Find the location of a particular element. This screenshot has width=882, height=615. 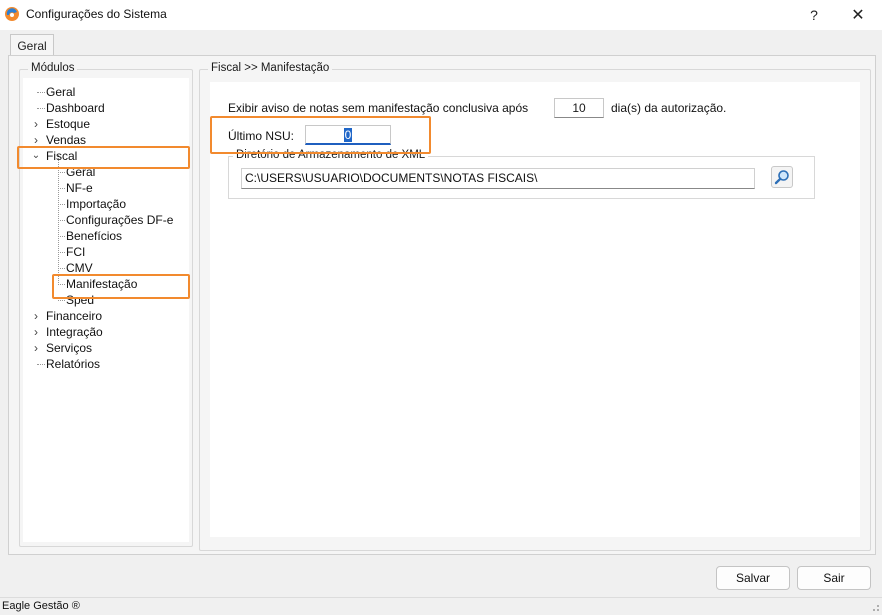

tree-item-beneficios: Benefícios is located at coordinates (94, 236).